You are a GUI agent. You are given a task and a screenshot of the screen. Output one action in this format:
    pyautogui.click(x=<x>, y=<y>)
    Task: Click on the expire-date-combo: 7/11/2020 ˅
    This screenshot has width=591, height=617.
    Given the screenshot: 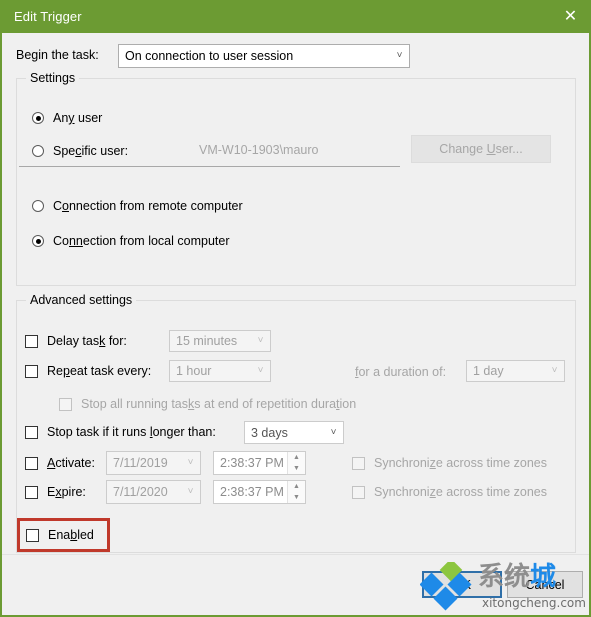 What is the action you would take?
    pyautogui.click(x=153, y=492)
    